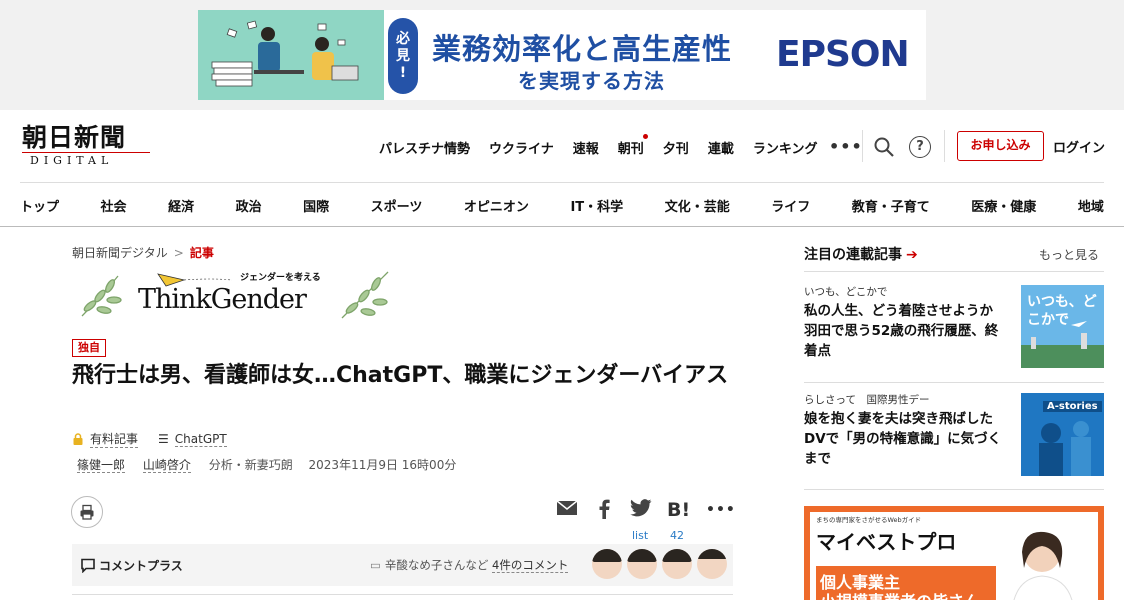  What do you see at coordinates (101, 465) in the screenshot?
I see `author-link: 篠健一郎` at bounding box center [101, 465].